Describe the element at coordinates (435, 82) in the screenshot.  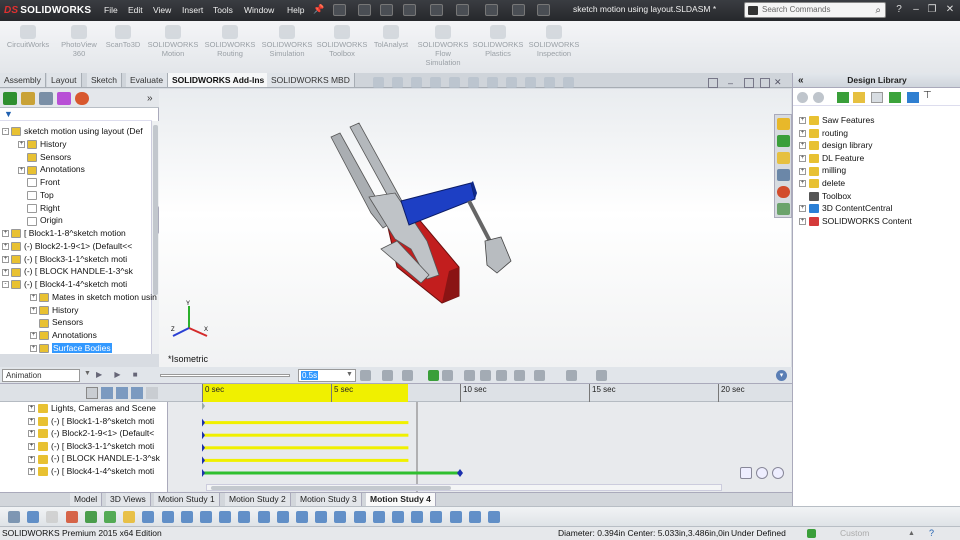
I see `section-view-icon` at that location.